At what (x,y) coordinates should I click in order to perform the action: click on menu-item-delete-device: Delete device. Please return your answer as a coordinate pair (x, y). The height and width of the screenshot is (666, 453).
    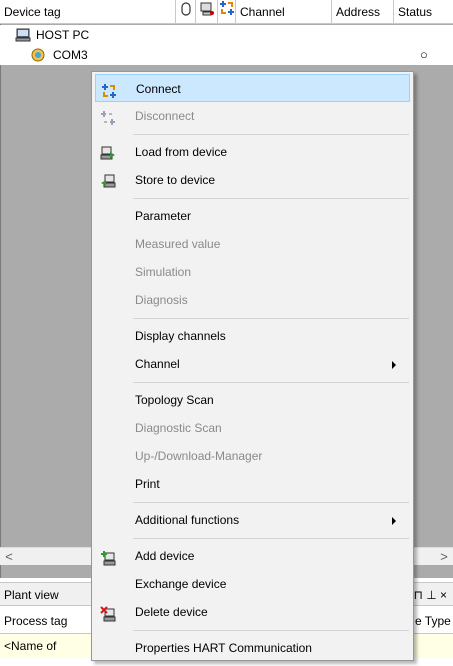
    Looking at the image, I should click on (252, 612).